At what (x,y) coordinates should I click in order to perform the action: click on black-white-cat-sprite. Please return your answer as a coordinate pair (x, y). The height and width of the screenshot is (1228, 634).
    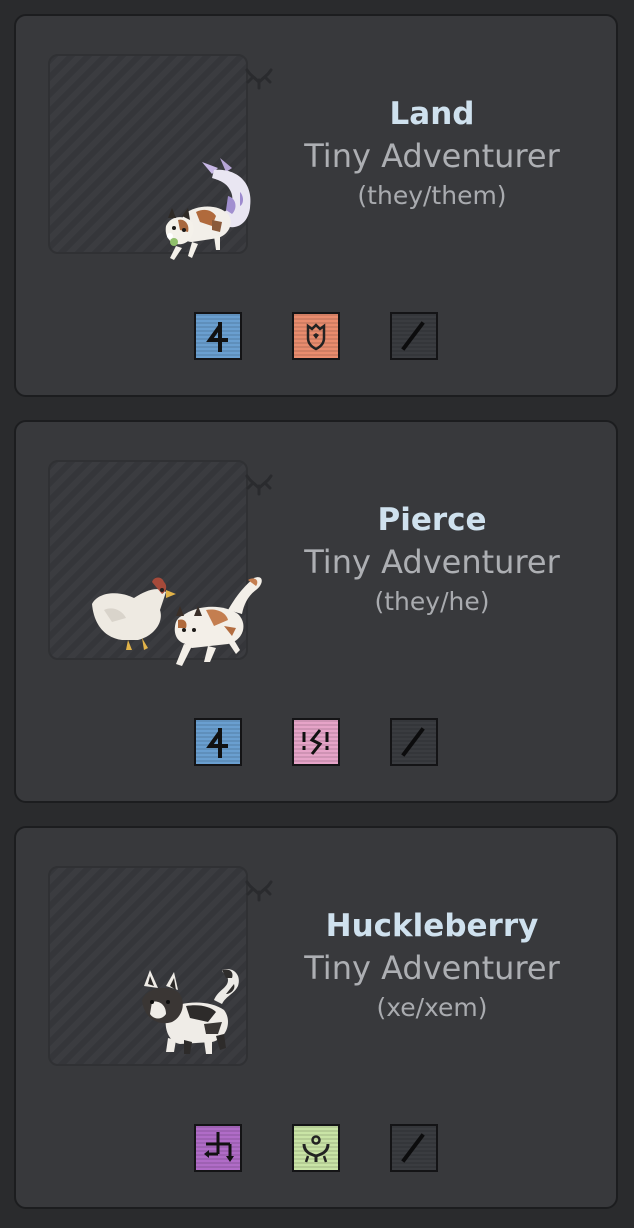
    Looking at the image, I should click on (190, 1011).